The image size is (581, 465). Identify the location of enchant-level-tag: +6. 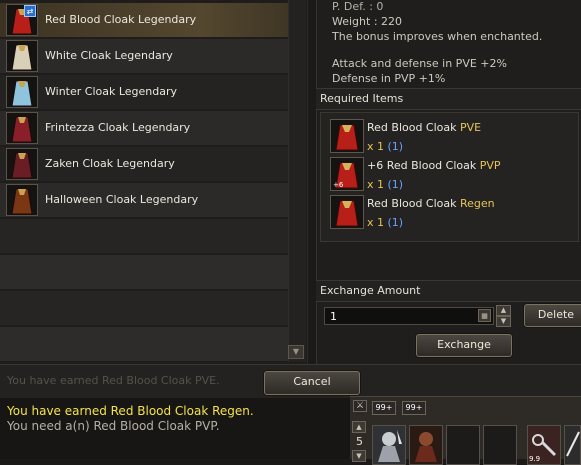
(338, 185).